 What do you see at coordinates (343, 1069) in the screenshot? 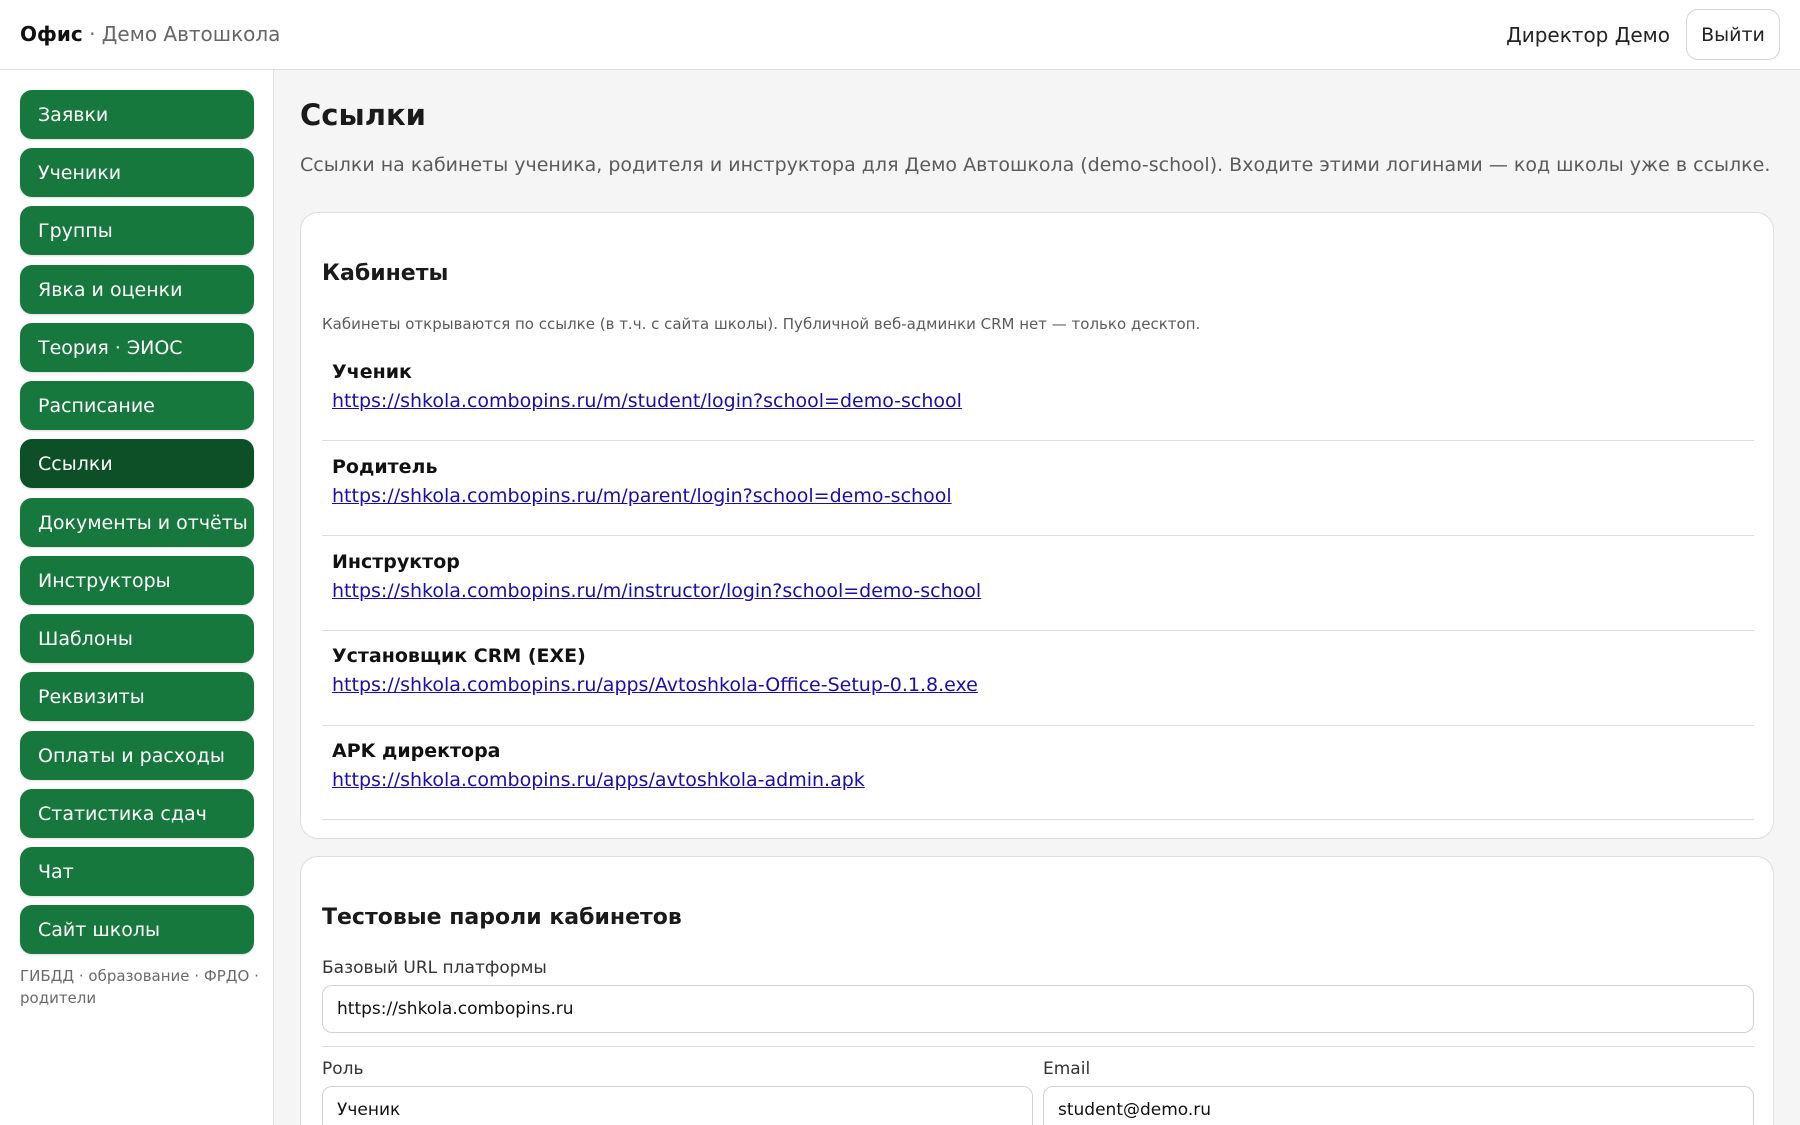
I see `role-label: Роль` at bounding box center [343, 1069].